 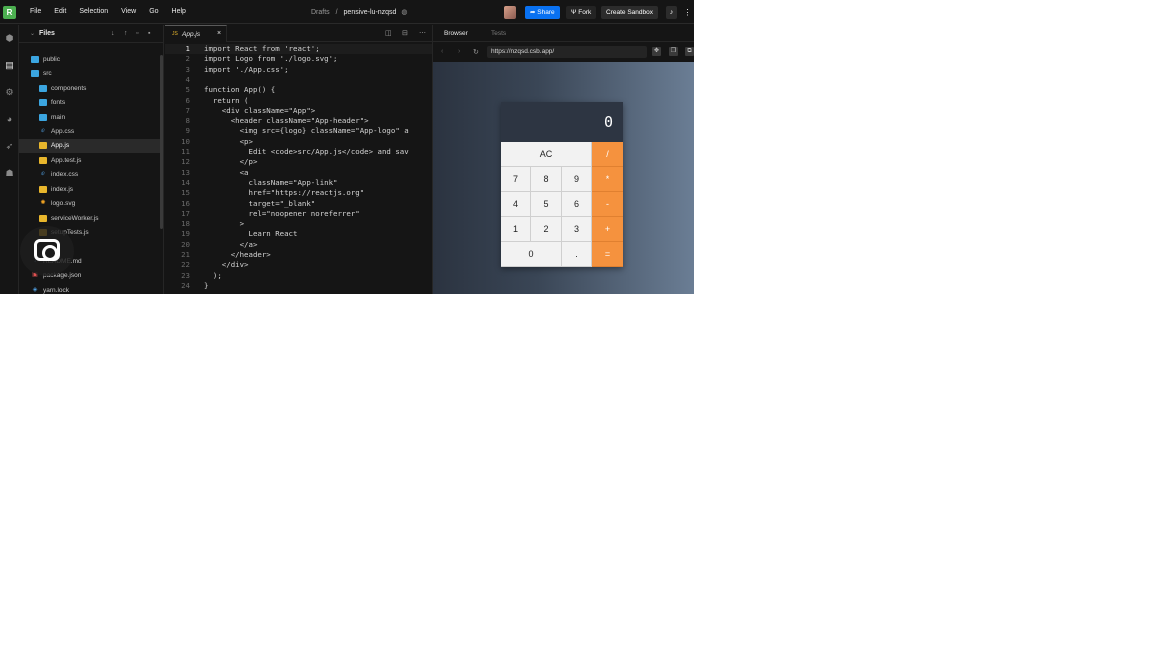 I want to click on open-new-window-icon: ❐, so click(x=673, y=51).